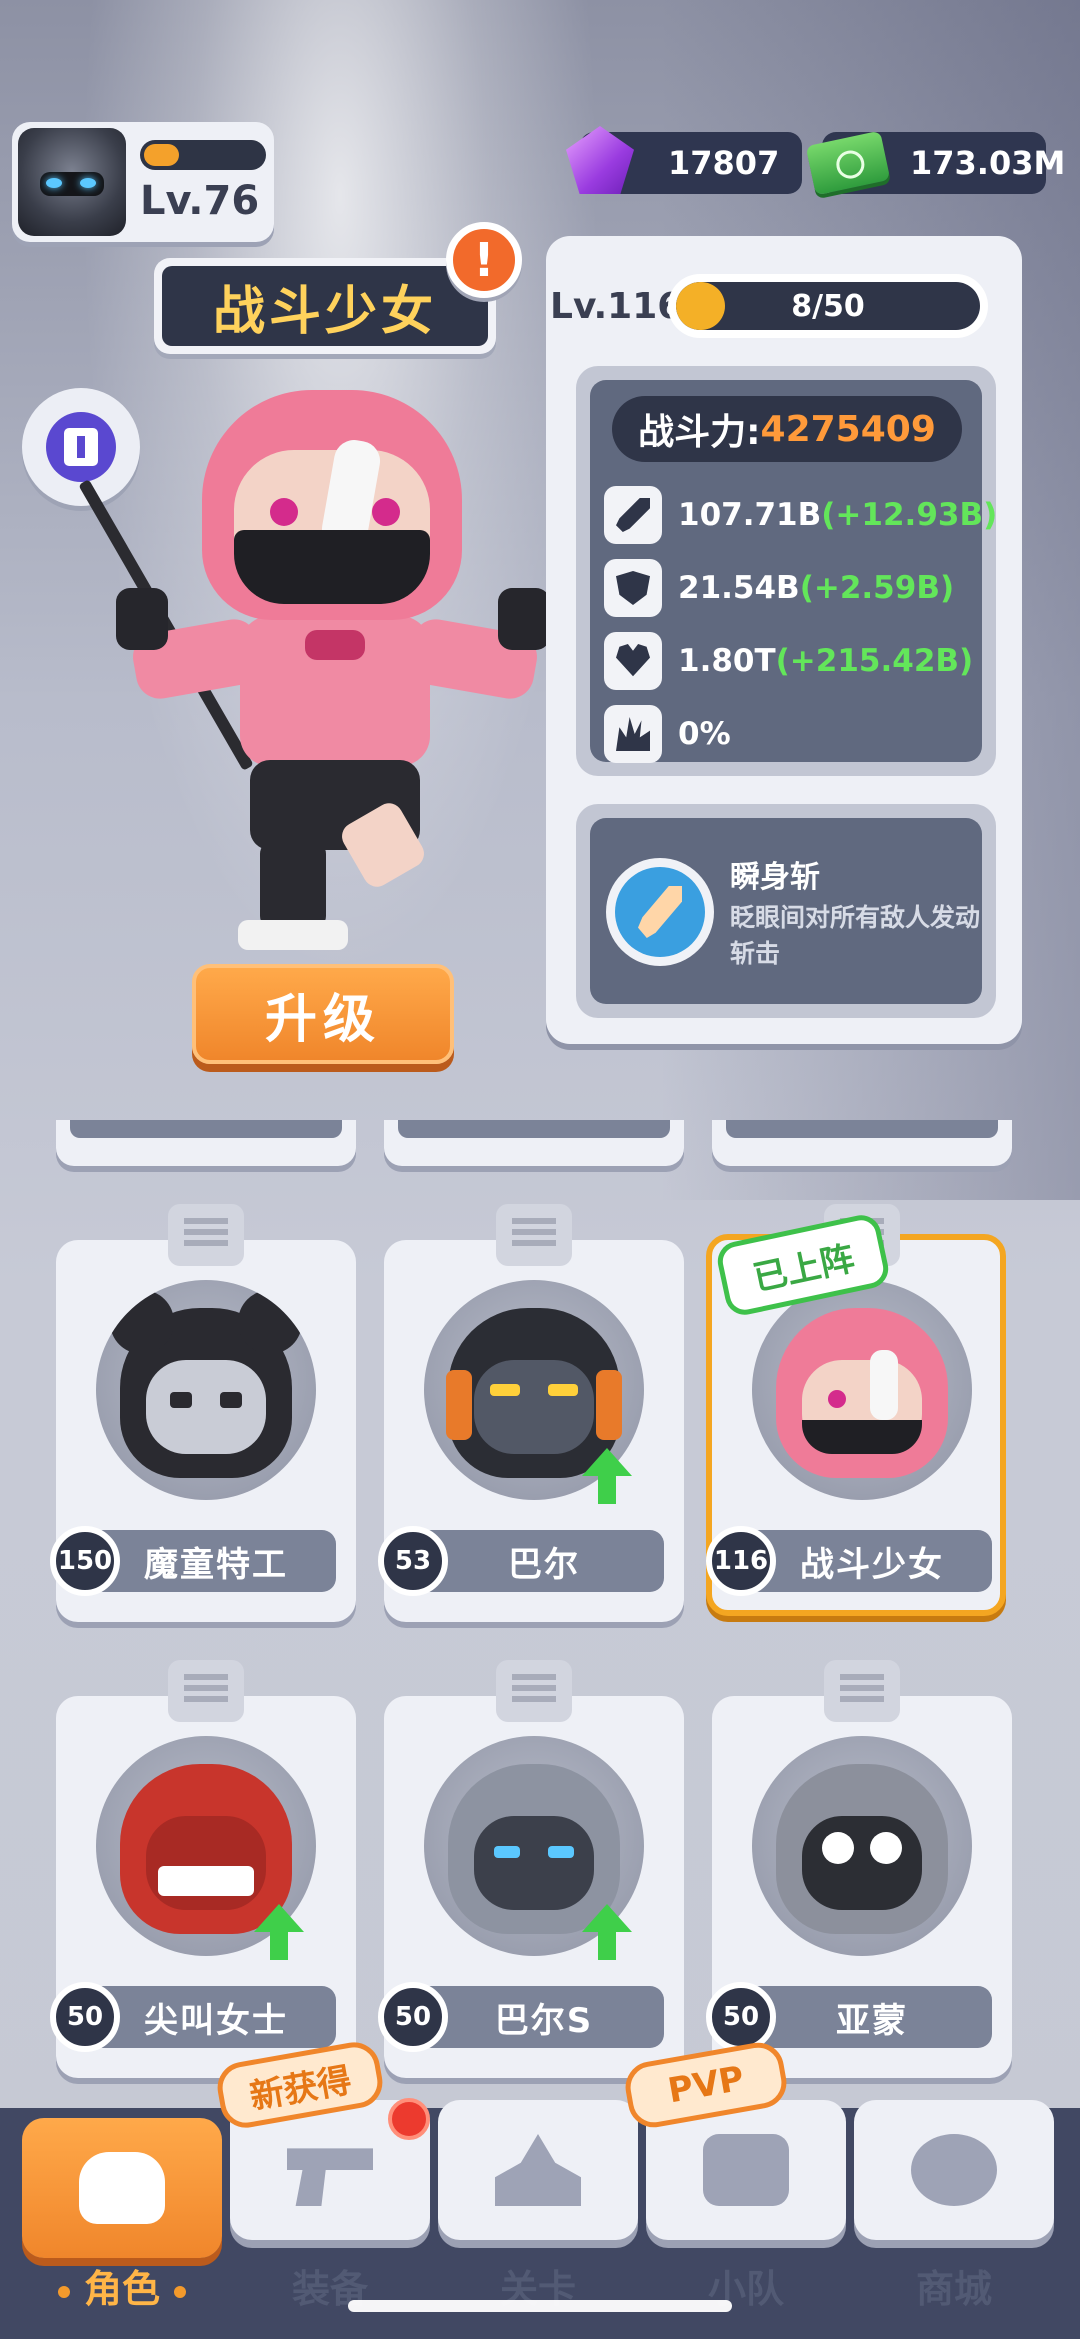 The height and width of the screenshot is (2339, 1080). What do you see at coordinates (667, 734) in the screenshot?
I see `stat-row-crit: 0%` at bounding box center [667, 734].